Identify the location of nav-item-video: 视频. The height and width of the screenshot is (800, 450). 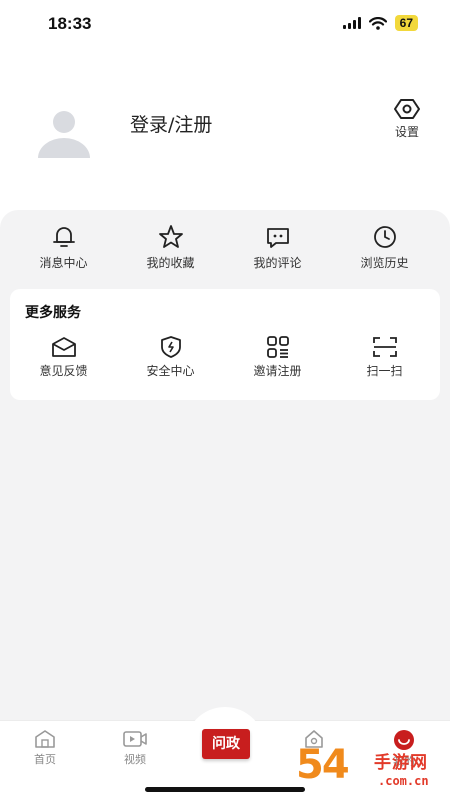
(135, 748).